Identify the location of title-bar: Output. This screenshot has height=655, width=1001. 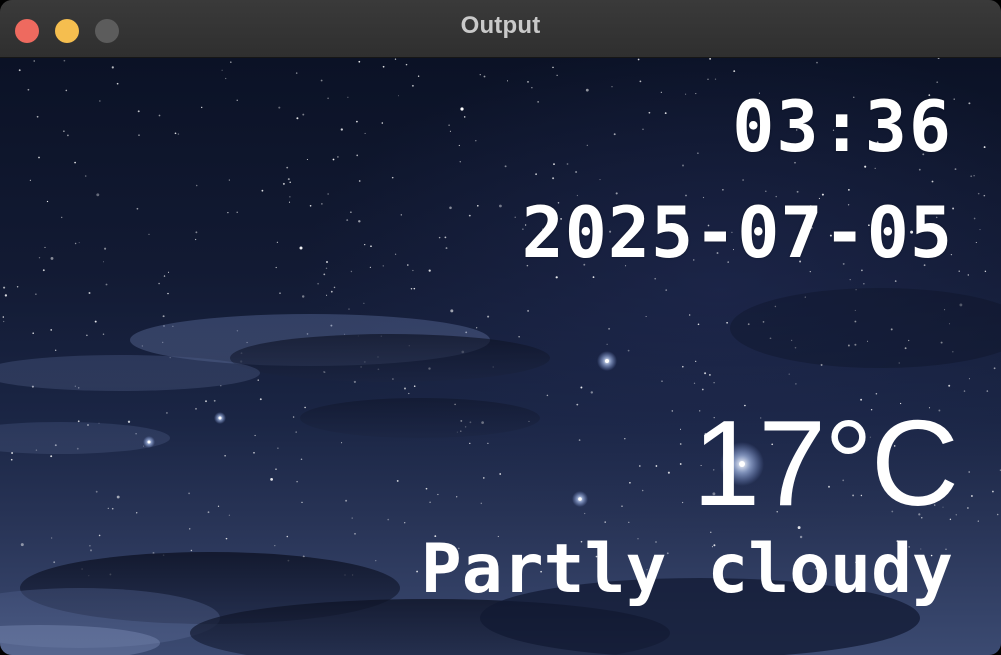
(500, 29).